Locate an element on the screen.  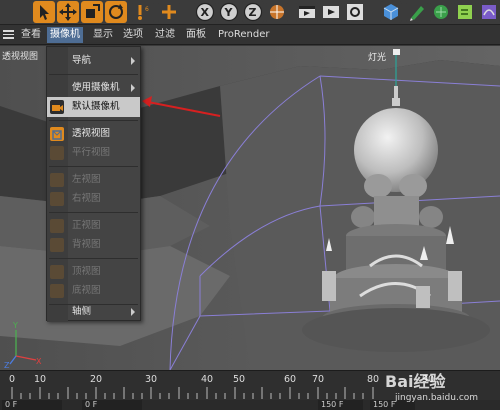
menu-item-back-view: 背视图 is located at coordinates (93, 245).